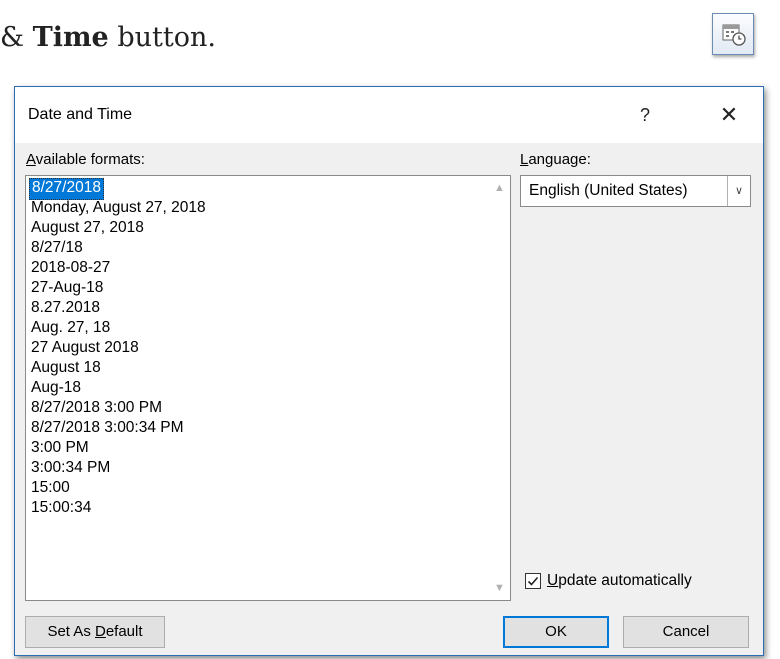  I want to click on checkmark-icon, so click(533, 581).